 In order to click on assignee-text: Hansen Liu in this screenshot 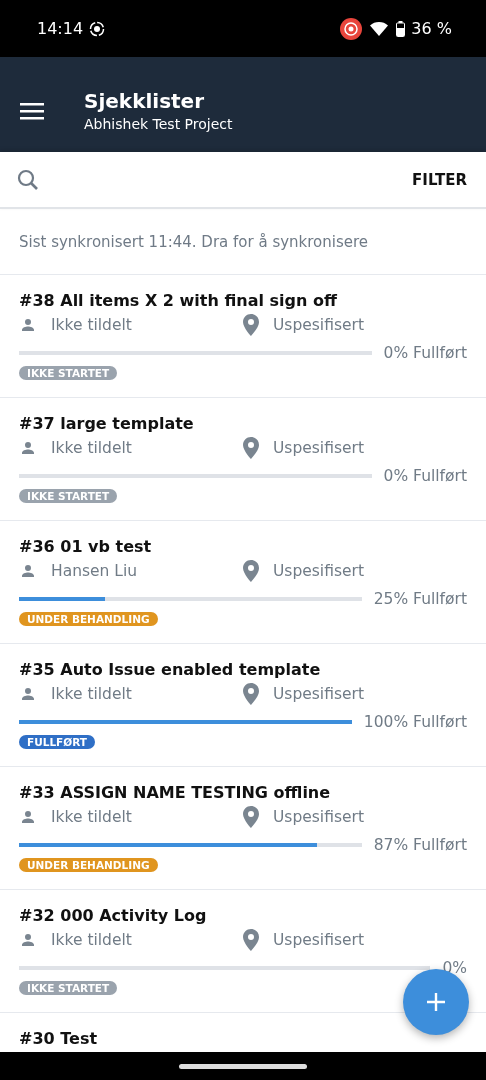, I will do `click(94, 571)`.